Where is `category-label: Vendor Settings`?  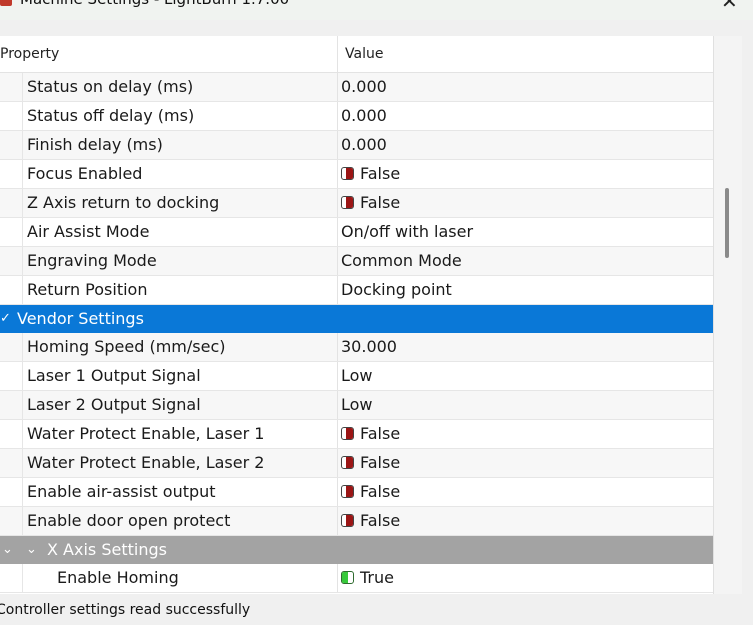 category-label: Vendor Settings is located at coordinates (80, 318).